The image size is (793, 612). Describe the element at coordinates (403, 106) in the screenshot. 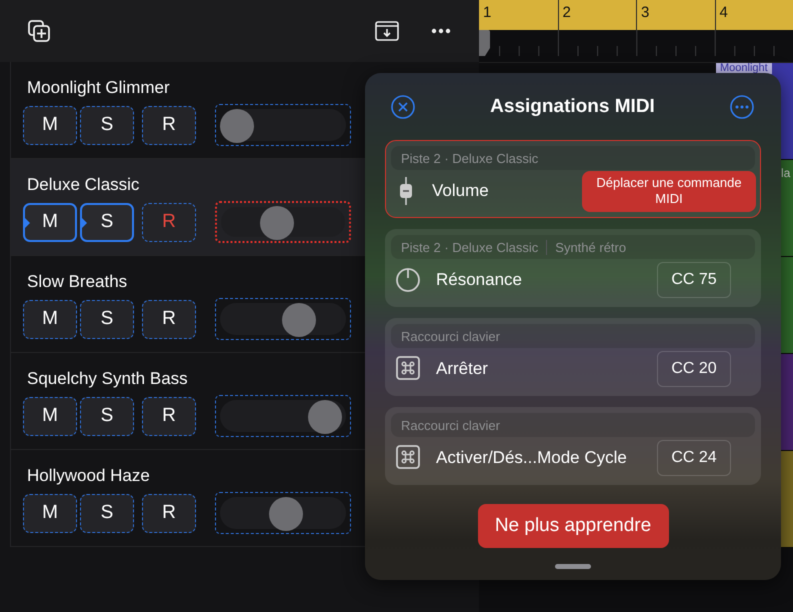

I see `close-icon` at that location.